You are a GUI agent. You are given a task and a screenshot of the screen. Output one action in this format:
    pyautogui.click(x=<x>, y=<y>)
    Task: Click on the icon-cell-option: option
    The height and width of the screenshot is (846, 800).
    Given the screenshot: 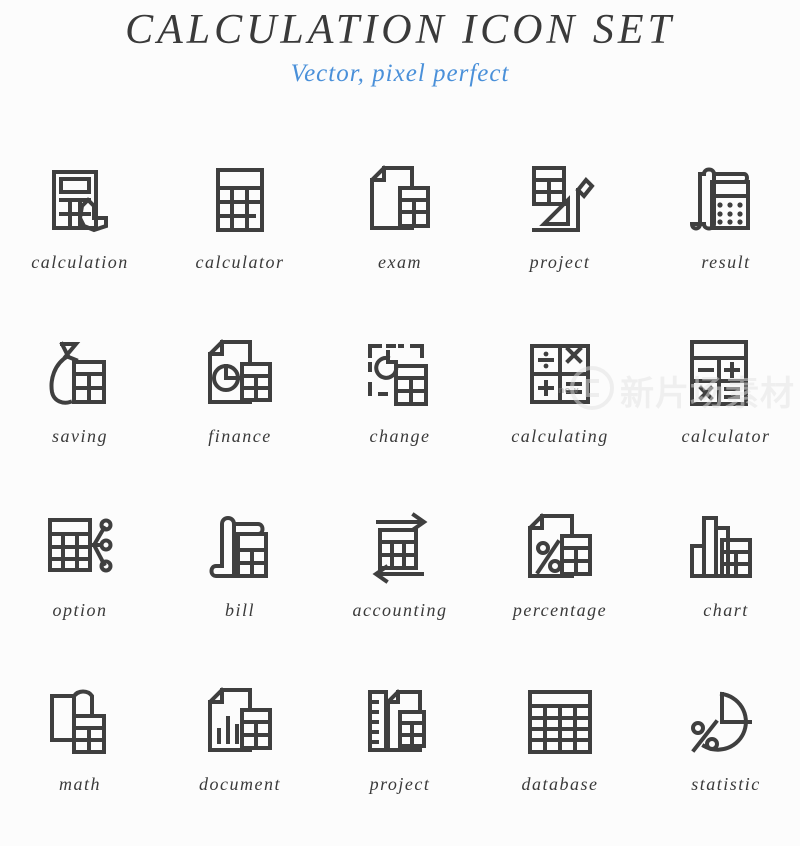 What is the action you would take?
    pyautogui.click(x=80, y=585)
    